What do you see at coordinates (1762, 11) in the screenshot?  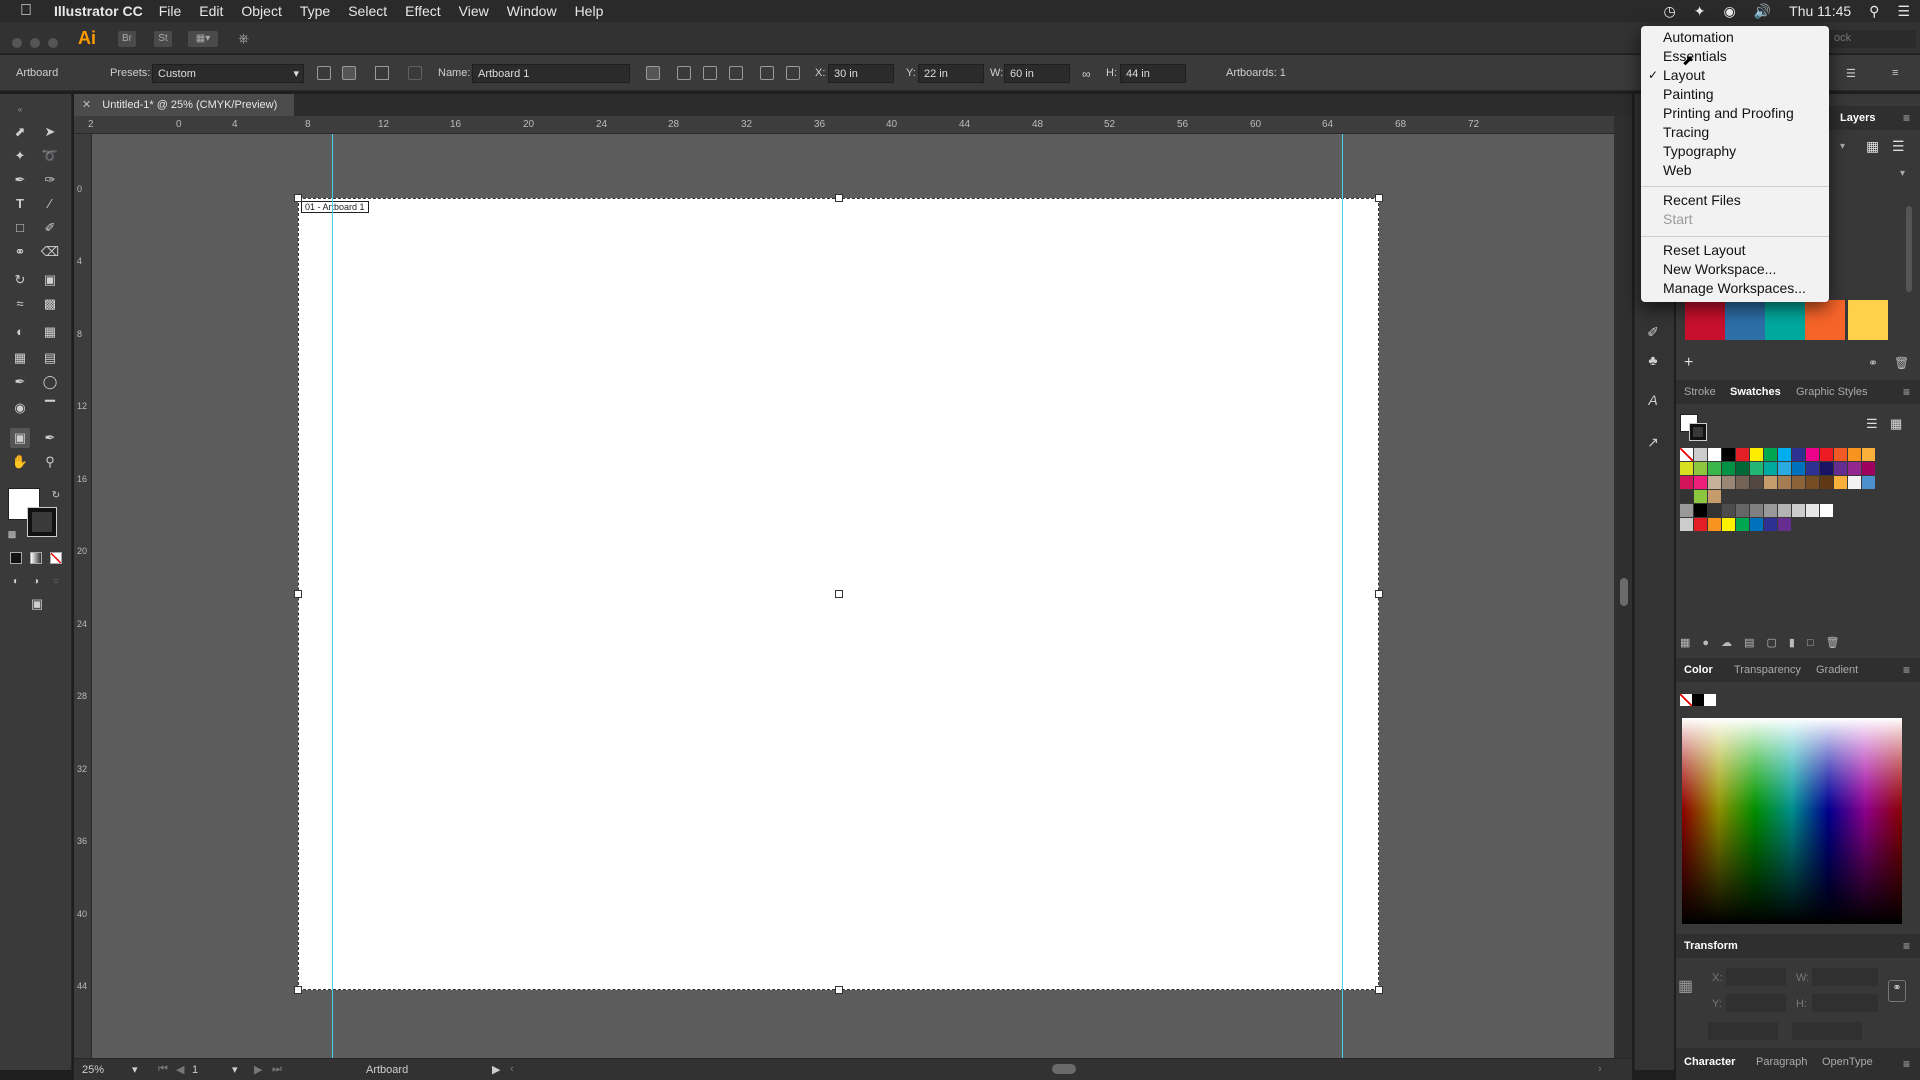 I see `volume-icon: 🔊` at bounding box center [1762, 11].